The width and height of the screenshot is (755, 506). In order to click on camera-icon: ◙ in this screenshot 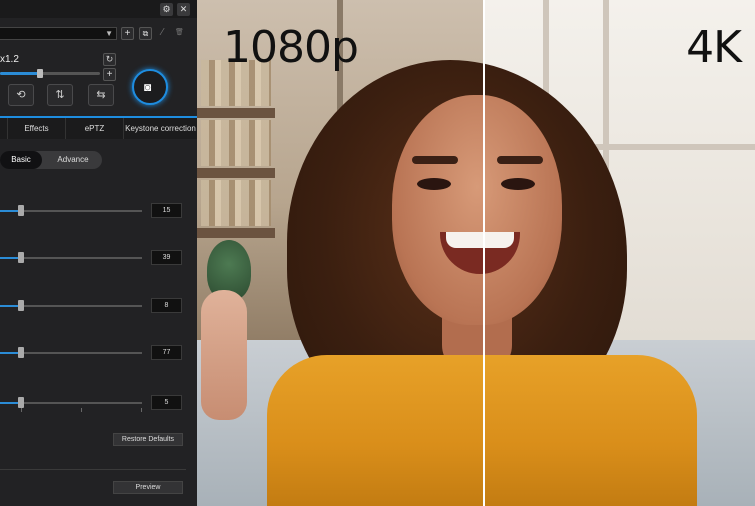, I will do `click(148, 87)`.